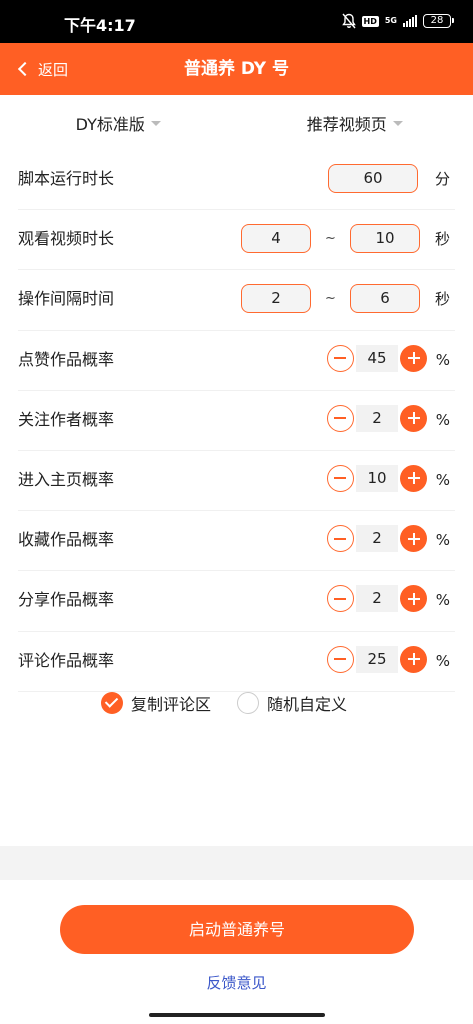  I want to click on setting-row-operation-interval: 操作间隔时间 2 ~ 6 秒, so click(236, 300).